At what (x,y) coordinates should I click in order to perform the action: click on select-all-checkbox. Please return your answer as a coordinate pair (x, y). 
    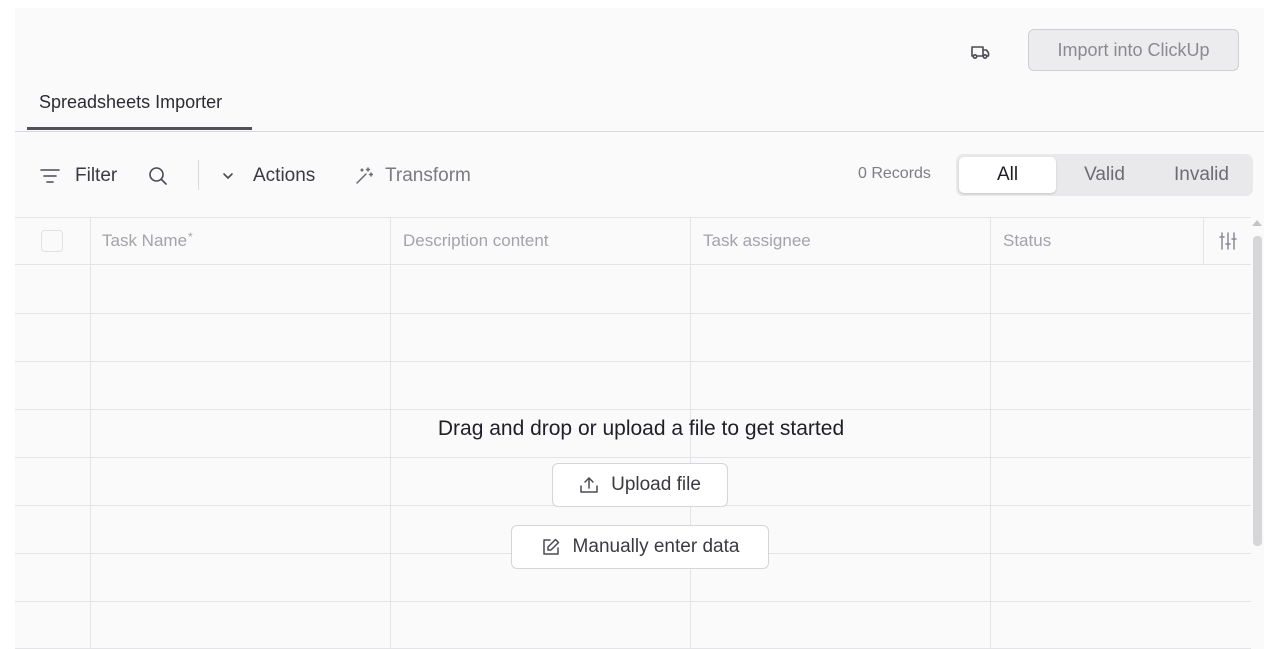
    Looking at the image, I should click on (52, 241).